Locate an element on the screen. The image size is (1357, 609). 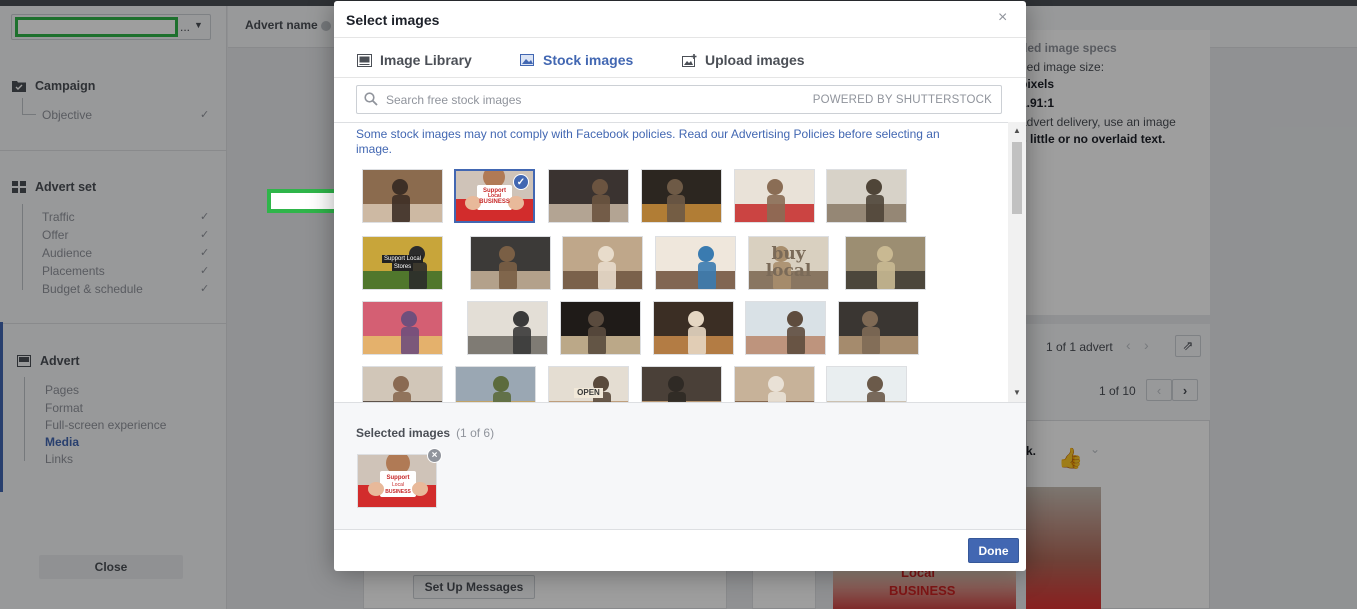
stock-image-coffee-shop-barista is located at coordinates (693, 328).